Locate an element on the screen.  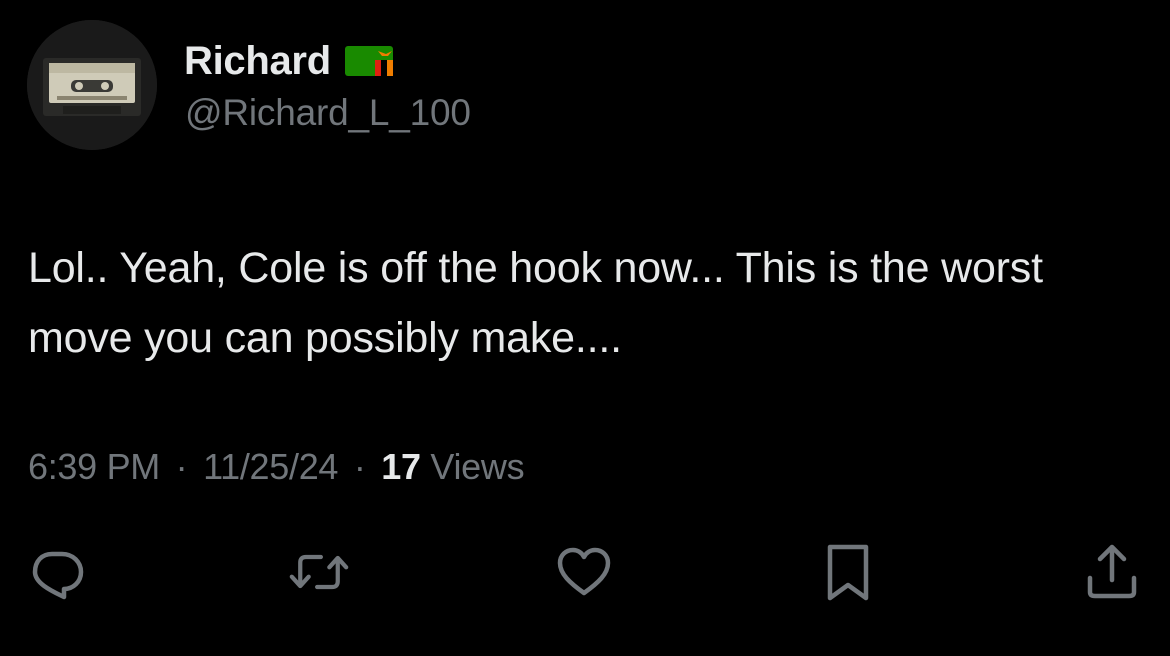
share-button is located at coordinates (1112, 572).